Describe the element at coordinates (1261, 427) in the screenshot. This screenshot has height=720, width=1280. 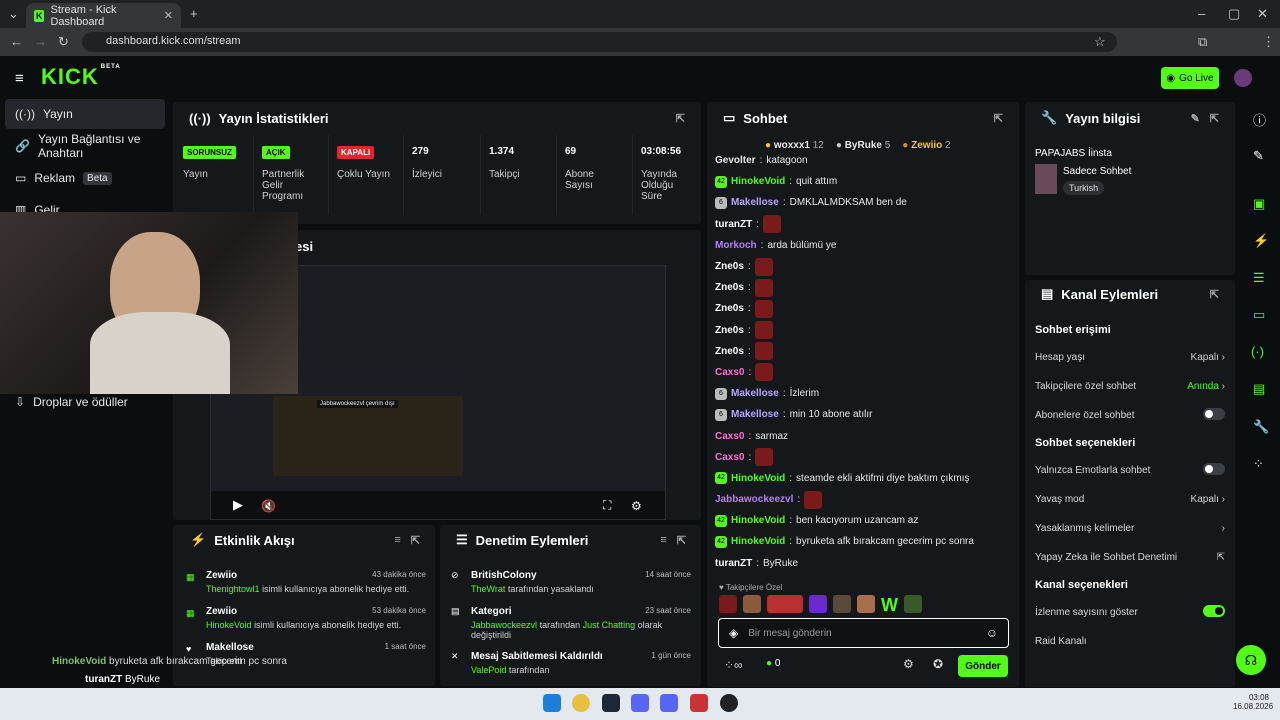
I see `wrench-icon: 🔧` at that location.